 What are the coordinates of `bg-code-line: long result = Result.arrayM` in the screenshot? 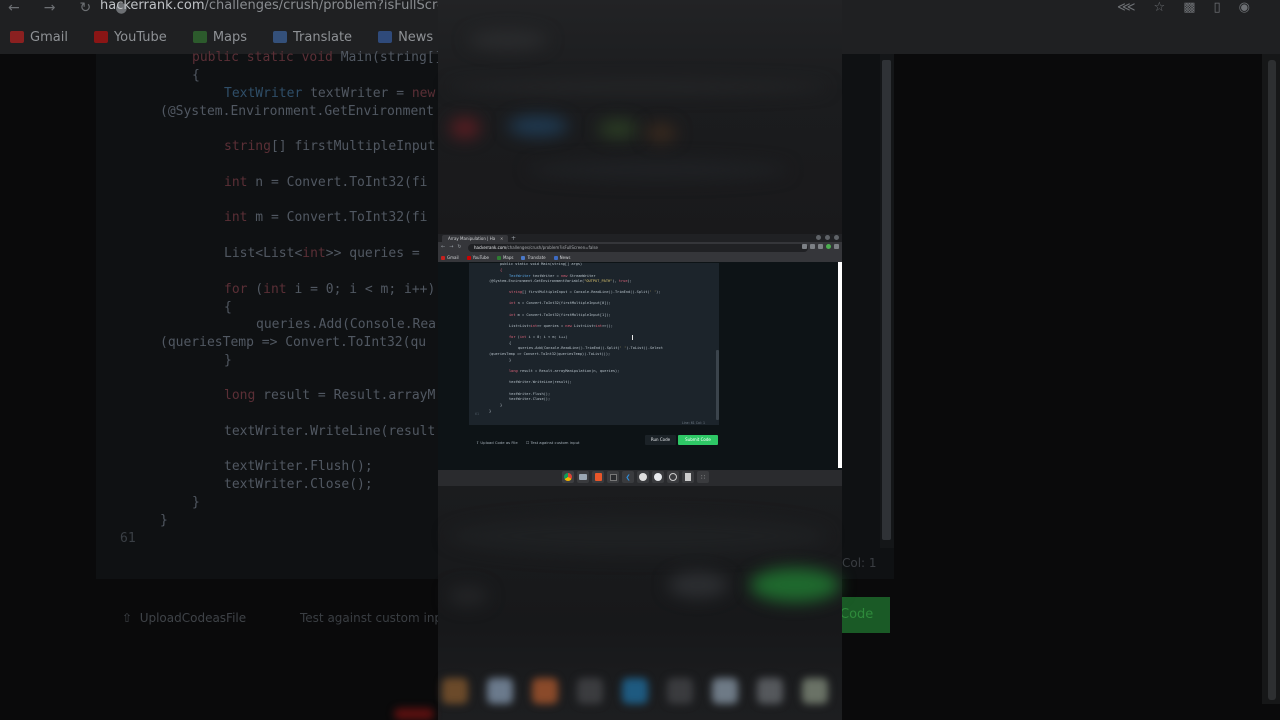 It's located at (330, 395).